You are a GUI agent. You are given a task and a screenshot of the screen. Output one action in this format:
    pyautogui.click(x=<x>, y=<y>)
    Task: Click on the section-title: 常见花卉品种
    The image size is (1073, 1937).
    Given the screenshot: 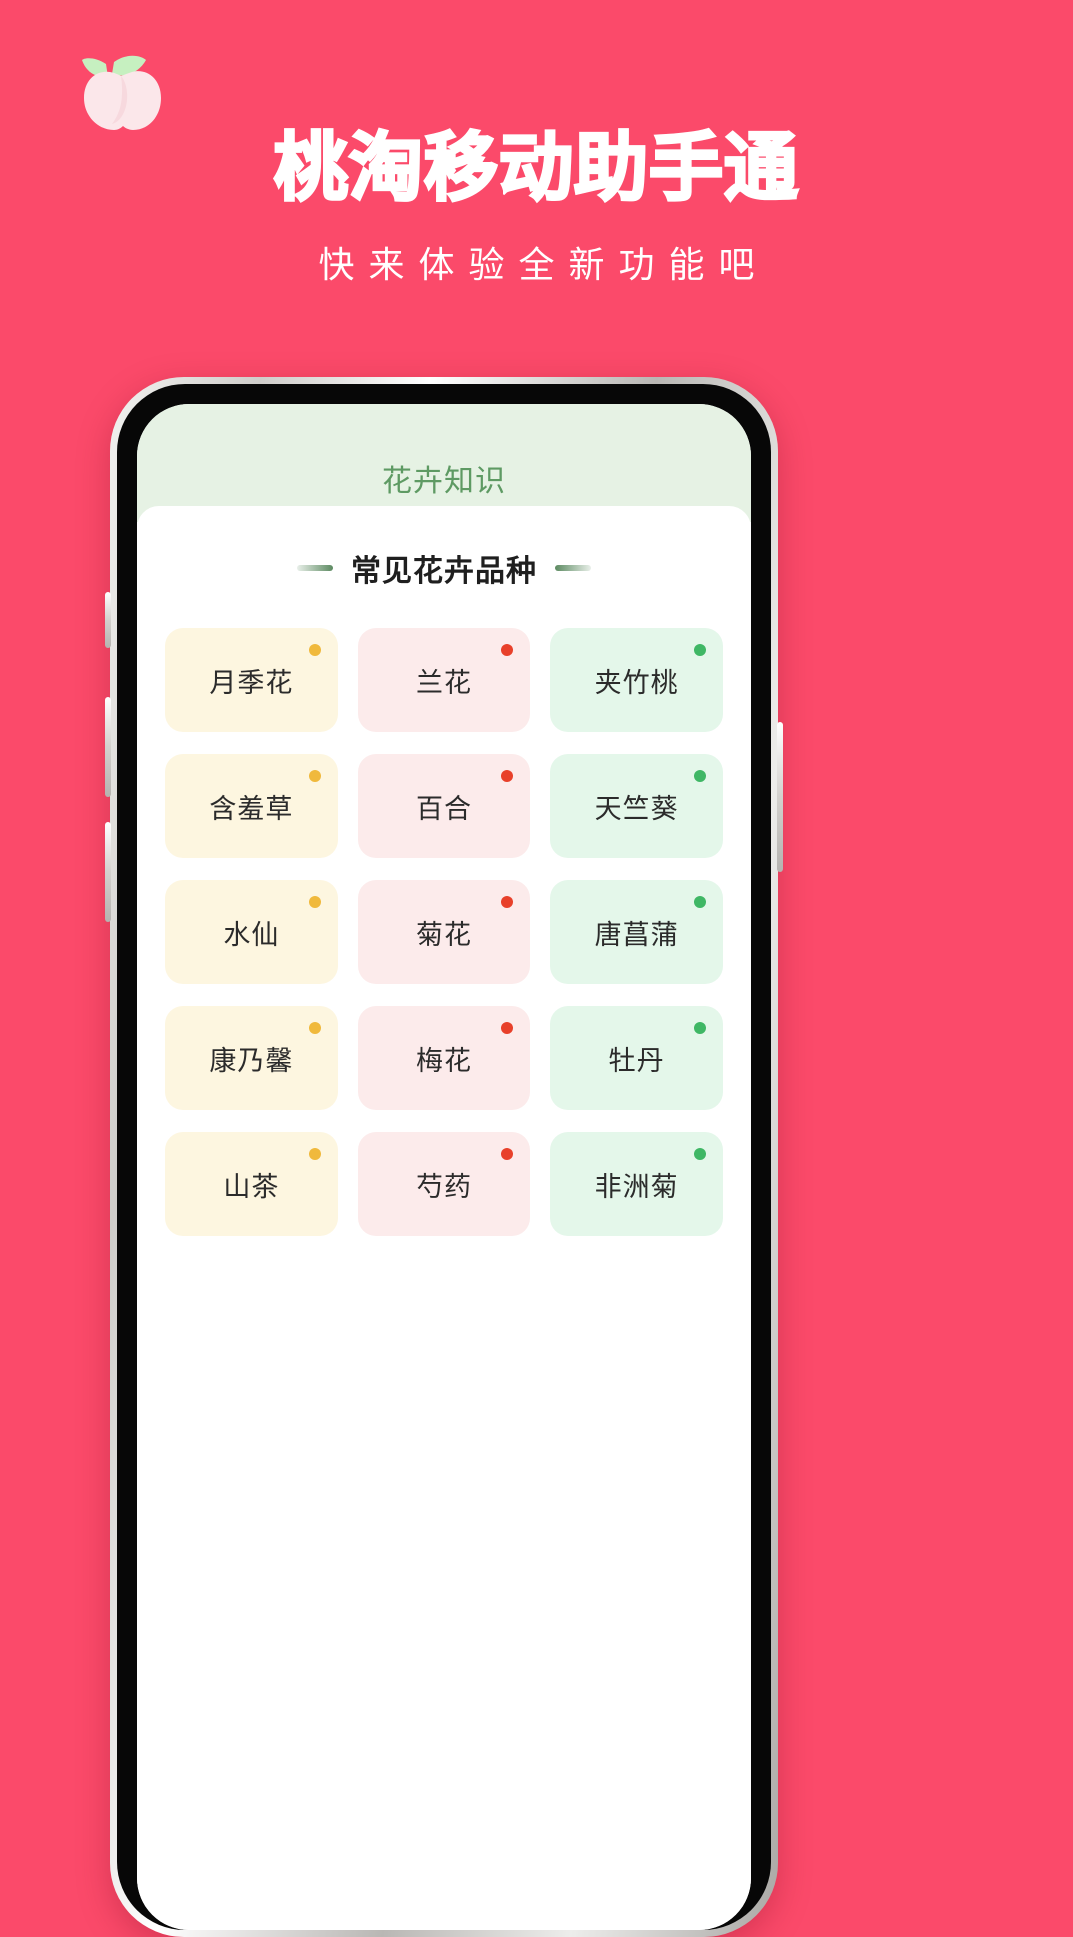 What is the action you would take?
    pyautogui.click(x=444, y=571)
    